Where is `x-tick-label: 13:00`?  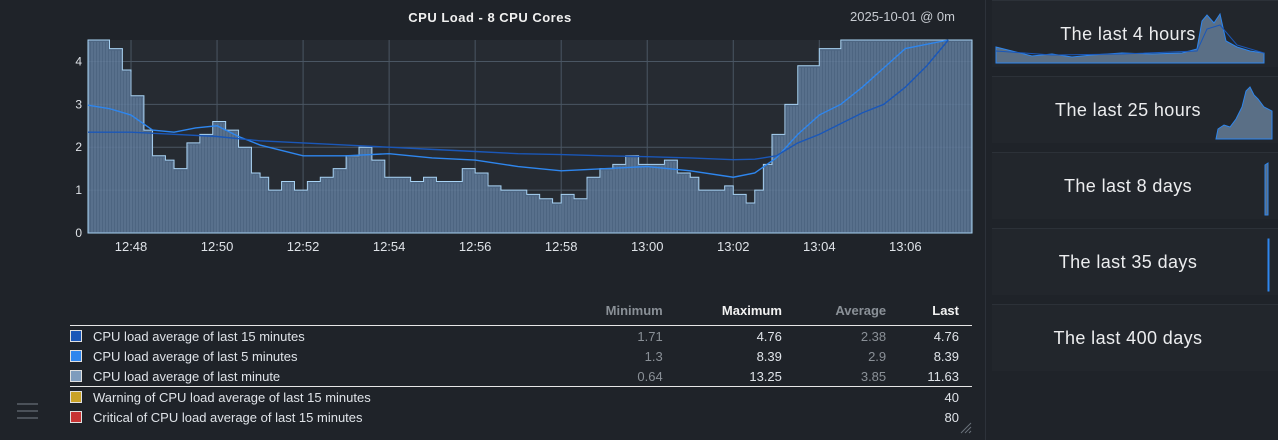
x-tick-label: 13:00 is located at coordinates (647, 246).